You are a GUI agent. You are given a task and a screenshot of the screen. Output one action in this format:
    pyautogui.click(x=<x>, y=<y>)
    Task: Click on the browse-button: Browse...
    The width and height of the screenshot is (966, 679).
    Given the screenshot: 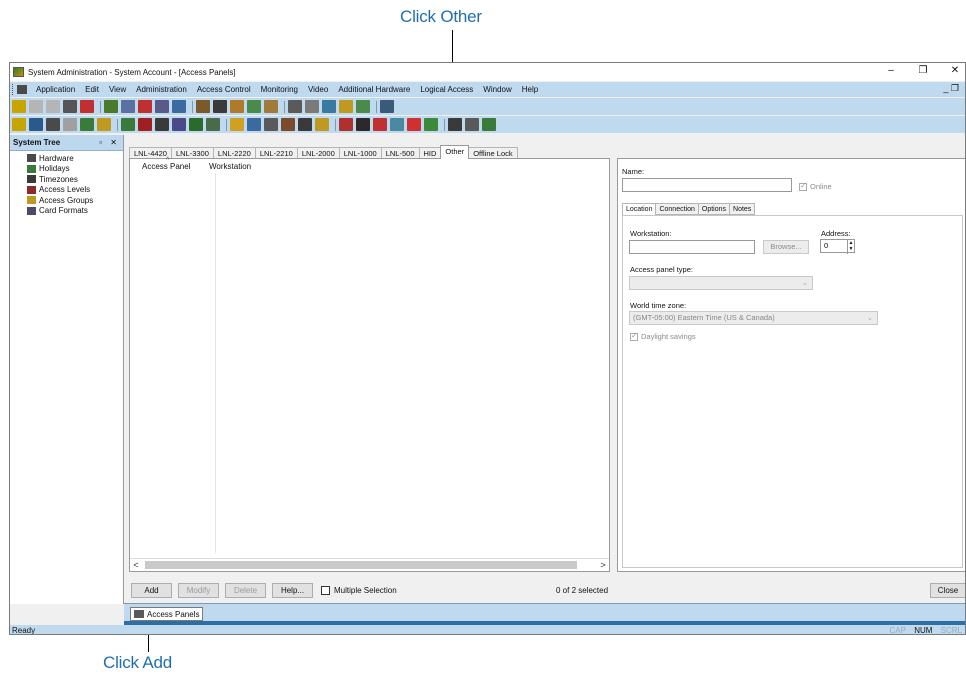 What is the action you would take?
    pyautogui.click(x=786, y=247)
    